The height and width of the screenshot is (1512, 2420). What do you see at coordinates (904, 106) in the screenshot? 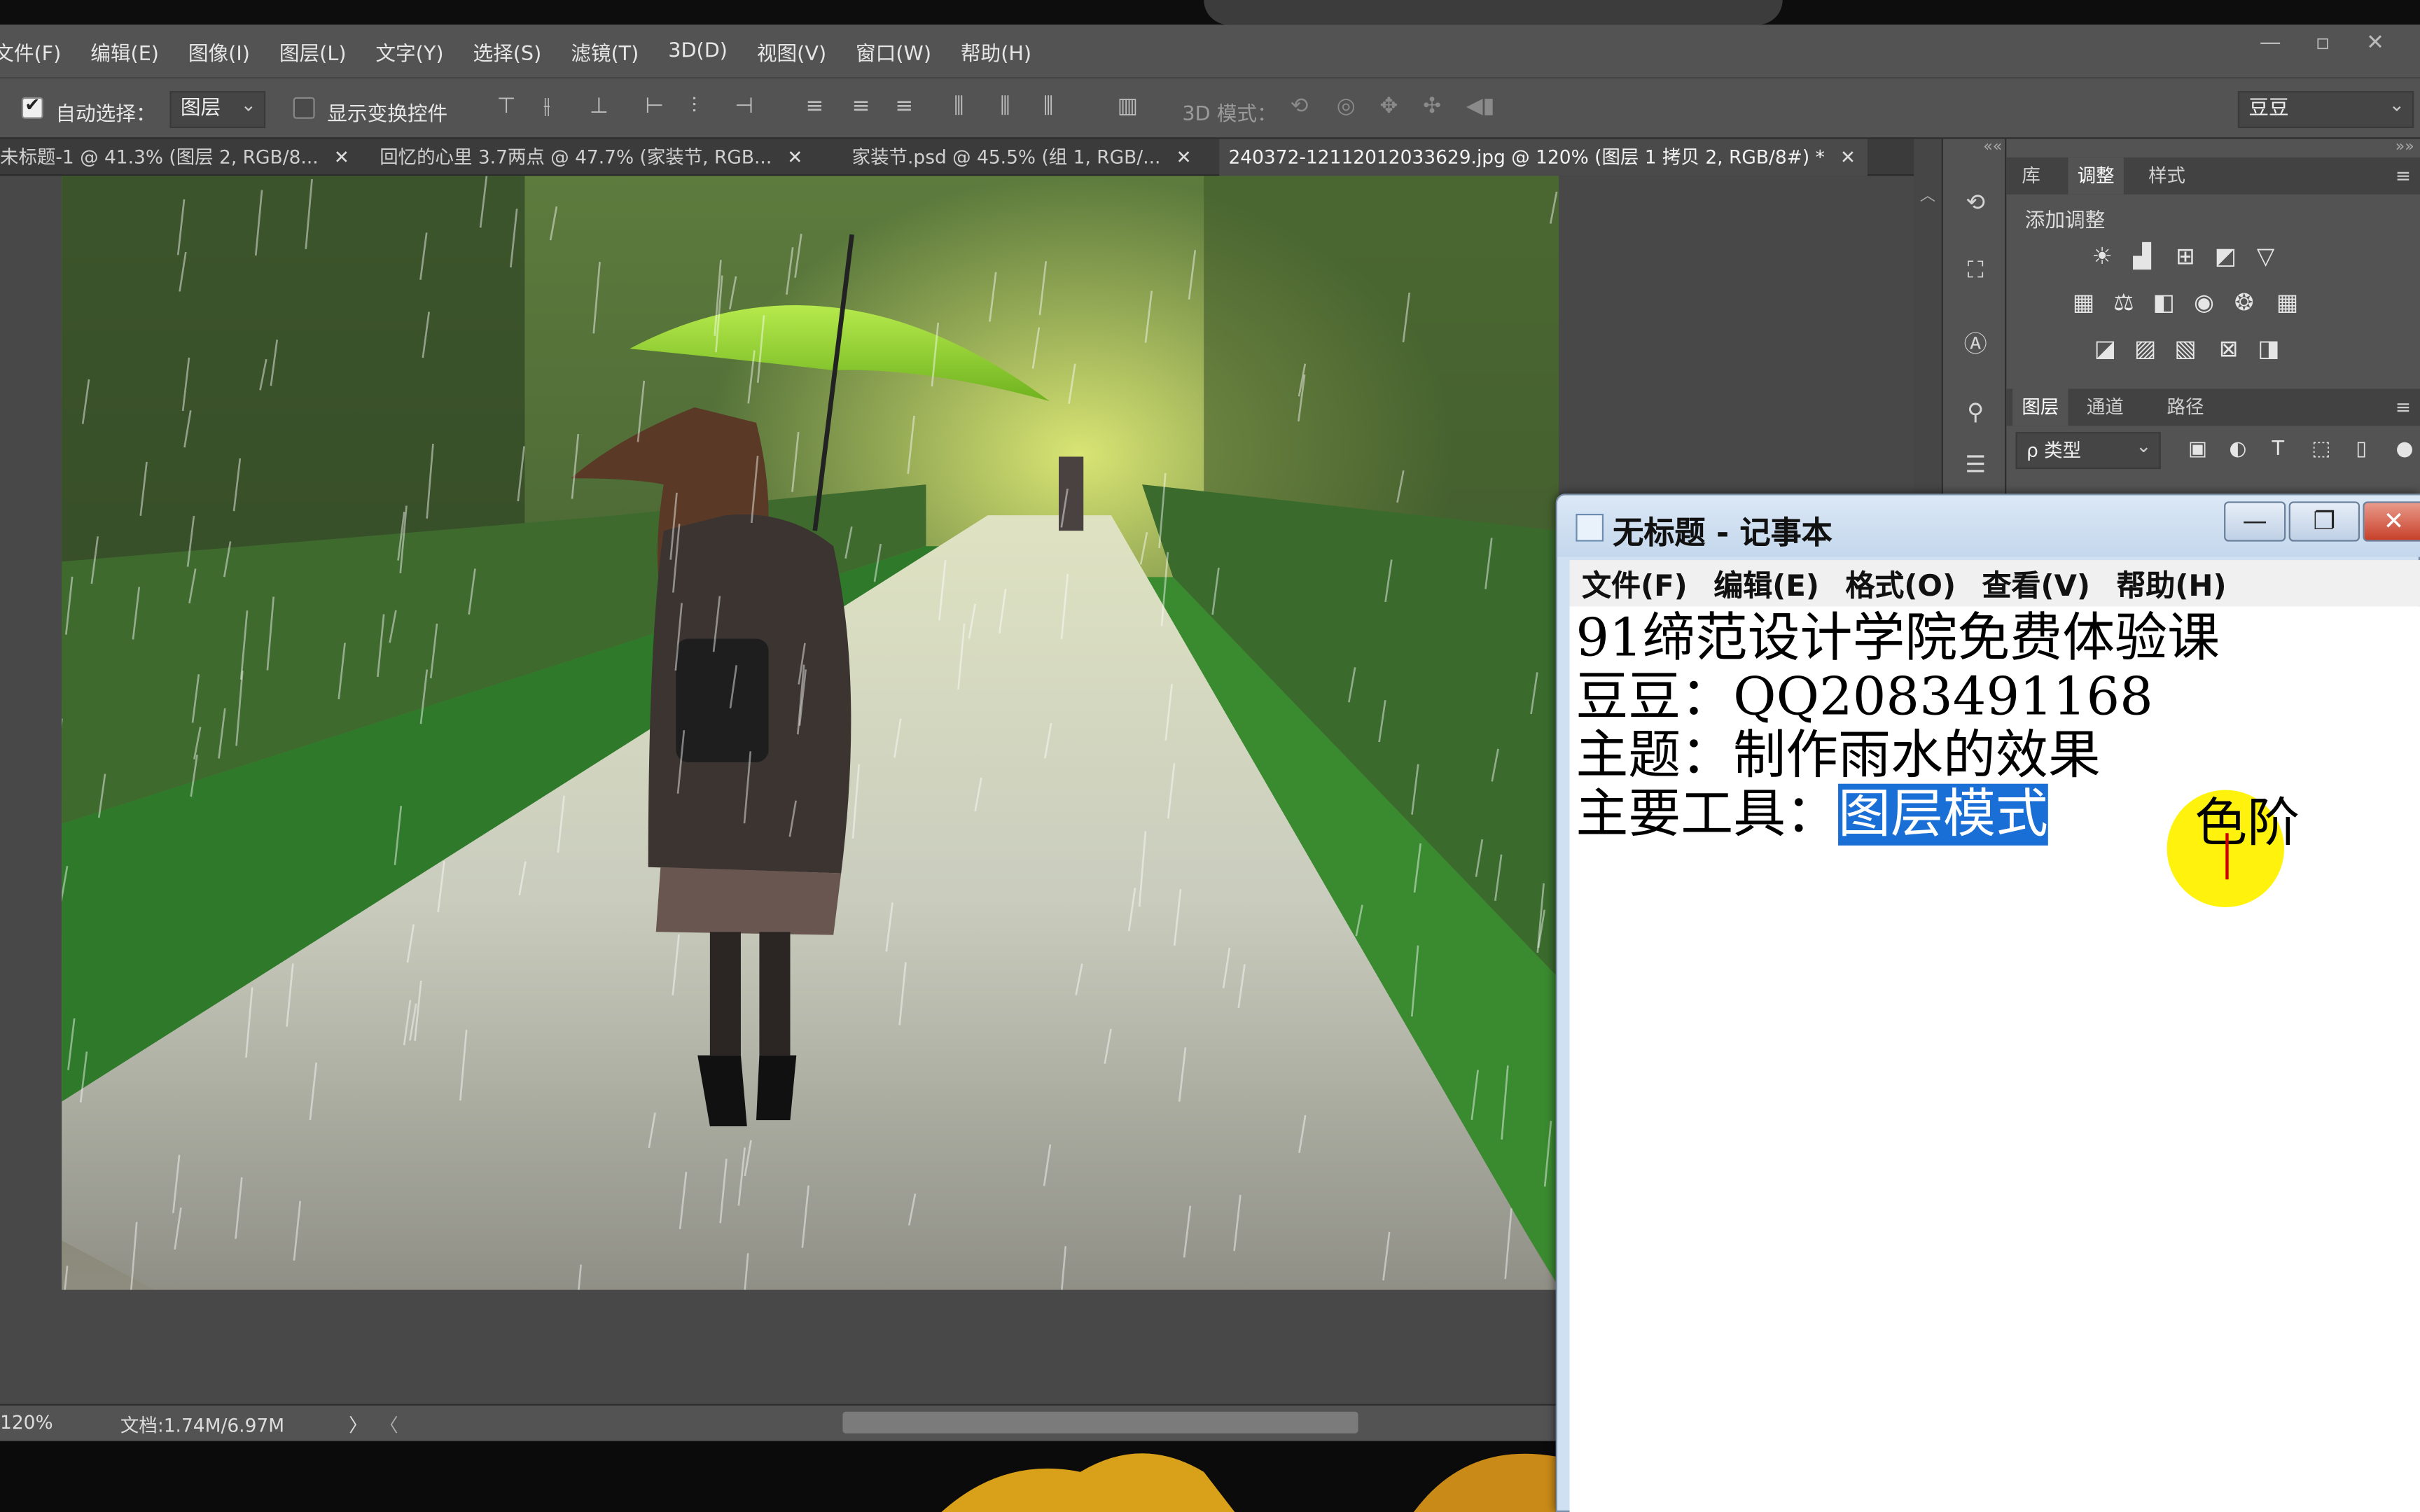
I see `distribute-bottom-icon: ≡` at bounding box center [904, 106].